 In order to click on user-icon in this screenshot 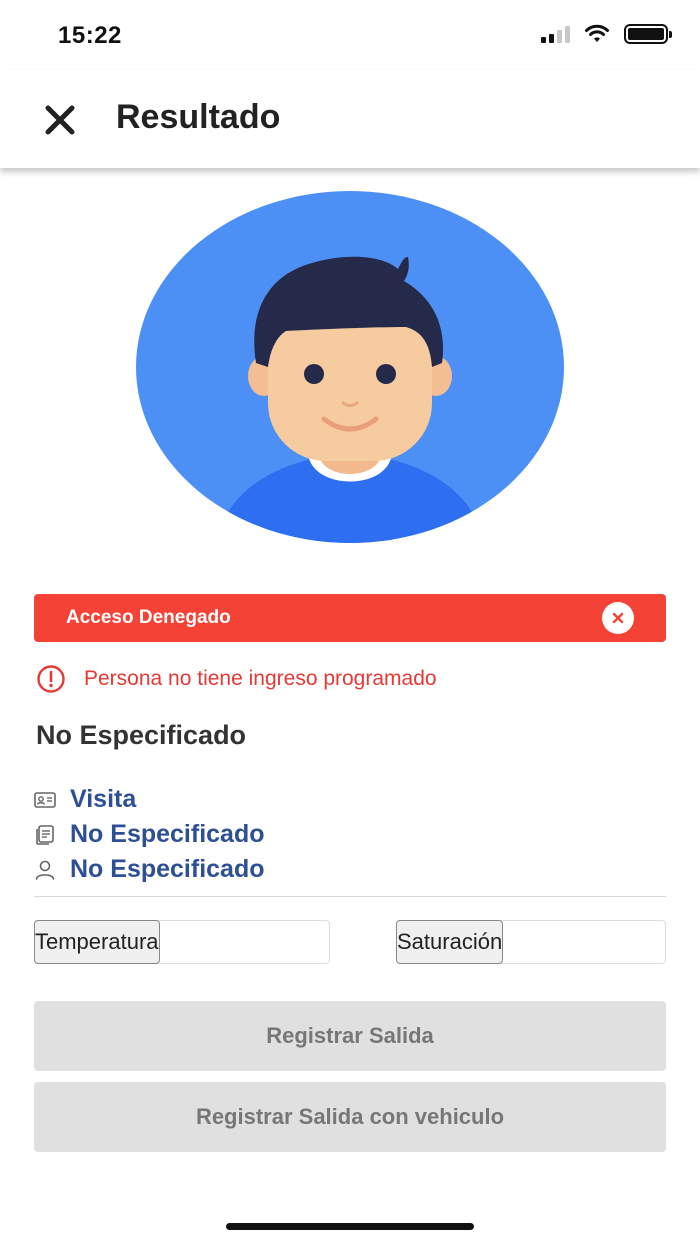, I will do `click(45, 870)`.